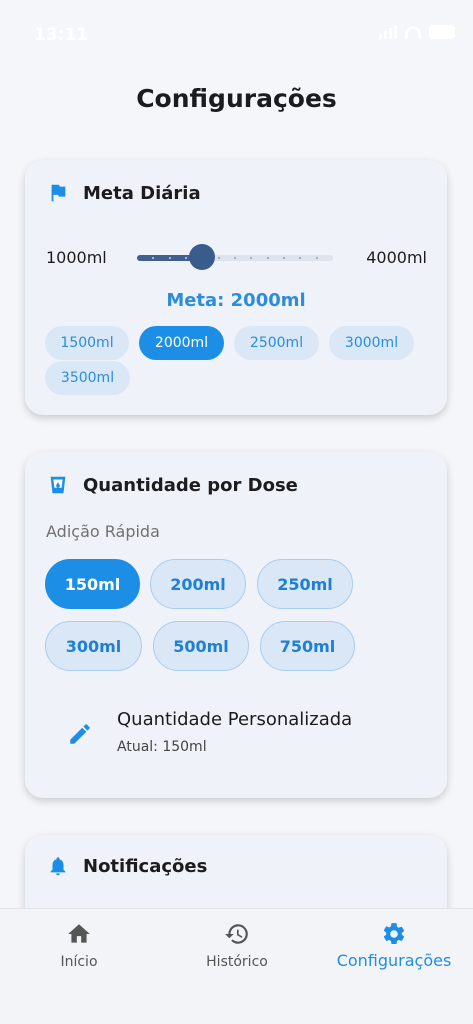 The width and height of the screenshot is (473, 1024). I want to click on bell-icon, so click(58, 866).